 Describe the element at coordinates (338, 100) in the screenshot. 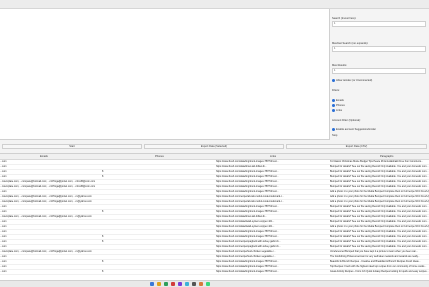

I see `radio-emails: Emails` at that location.